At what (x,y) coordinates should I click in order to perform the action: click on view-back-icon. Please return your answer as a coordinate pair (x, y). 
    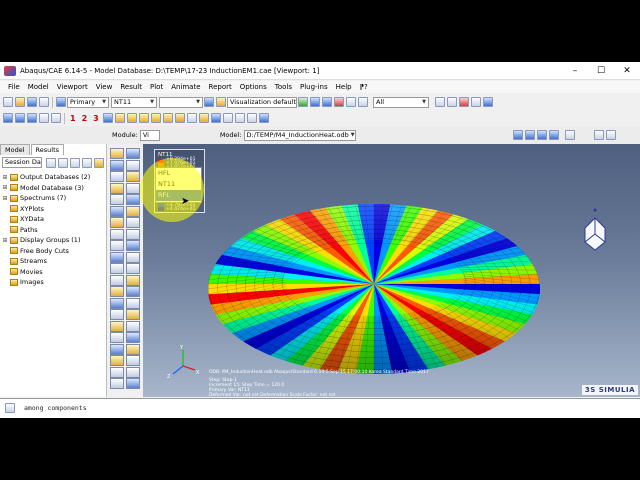
    Looking at the image, I should click on (20, 118).